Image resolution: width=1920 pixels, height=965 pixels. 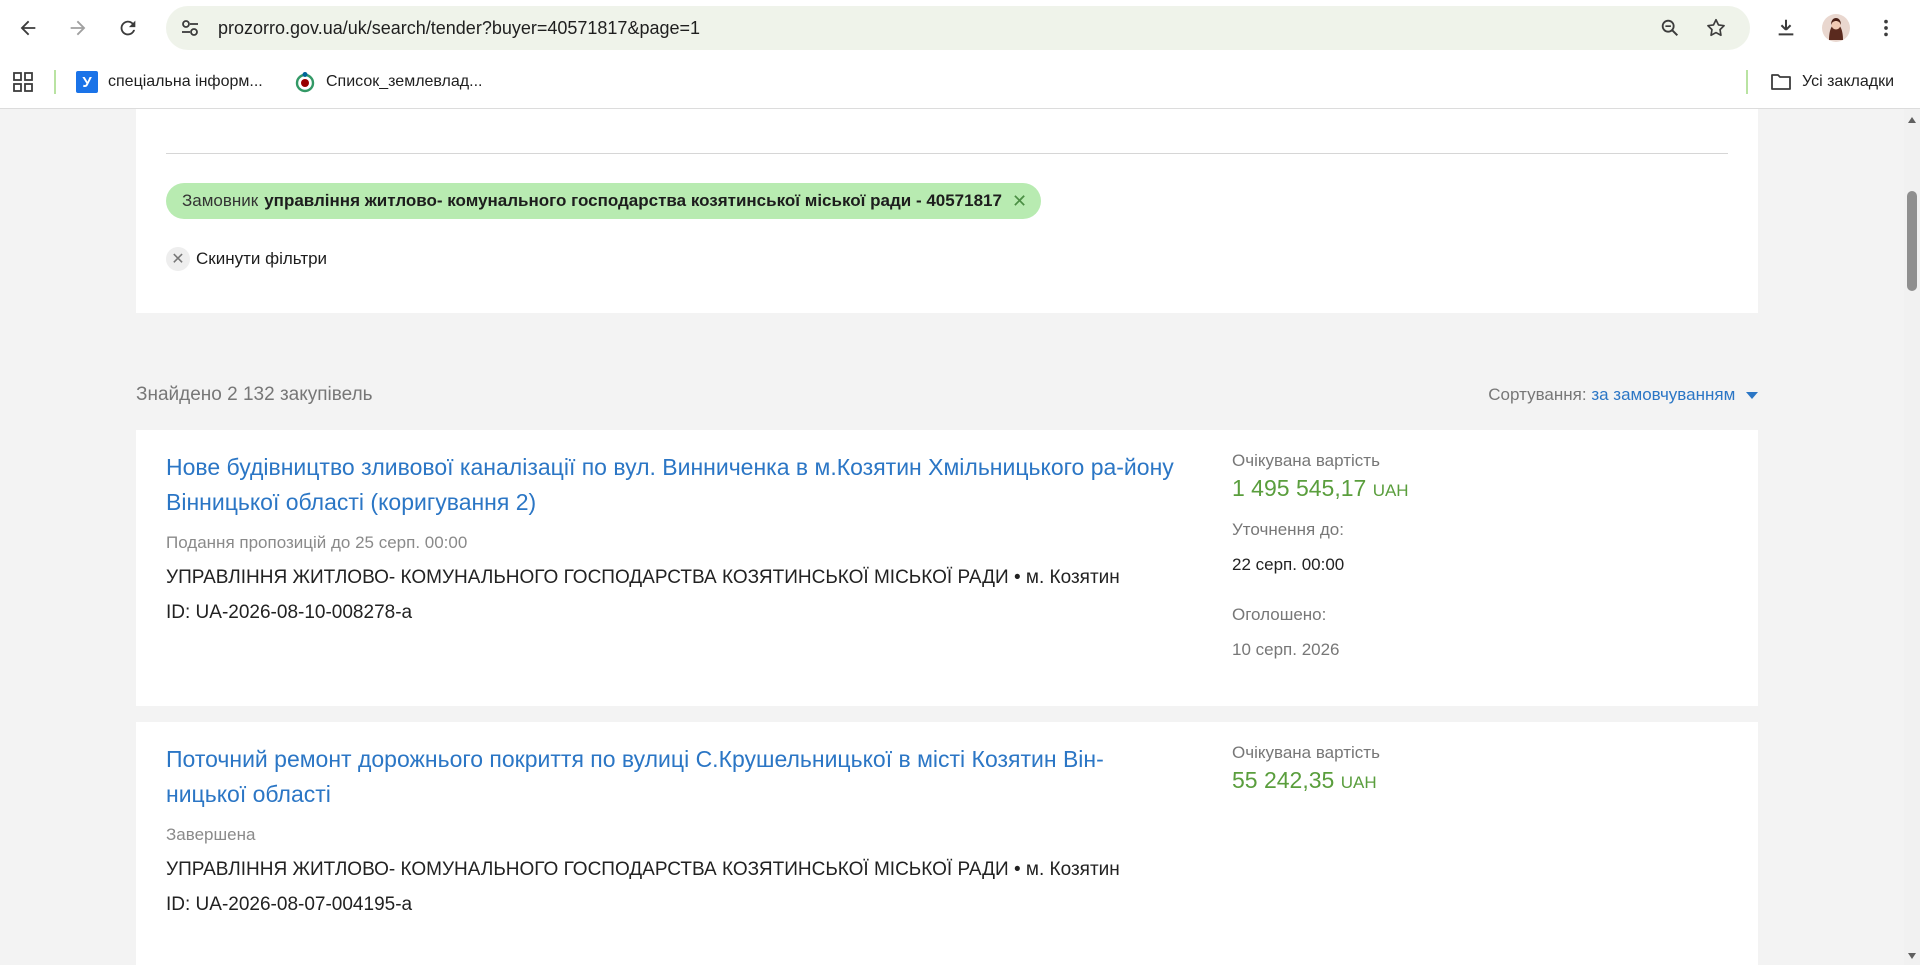 I want to click on back-icon, so click(x=28, y=28).